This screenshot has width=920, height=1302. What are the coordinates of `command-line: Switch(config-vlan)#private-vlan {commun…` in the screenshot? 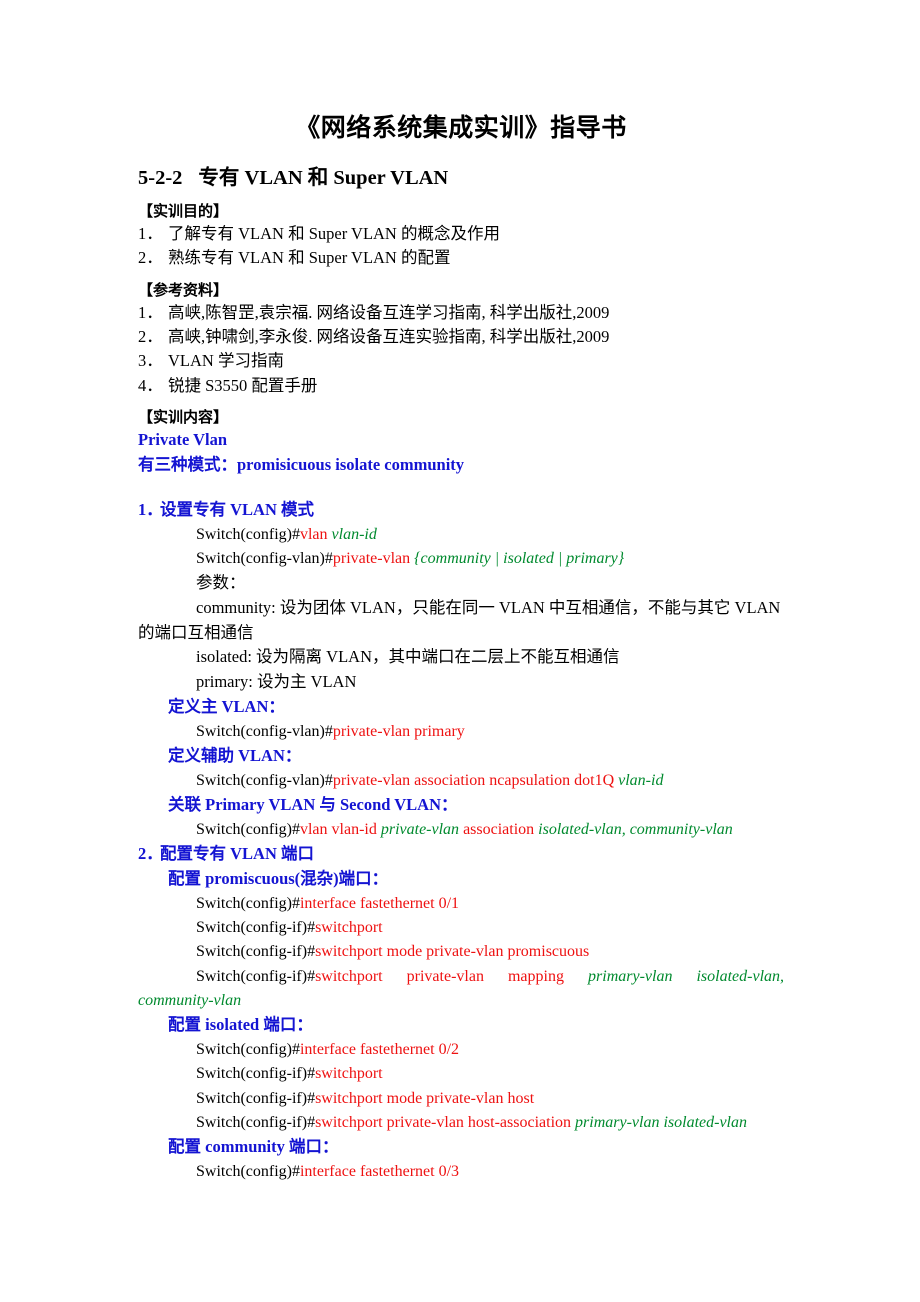 It's located at (461, 559).